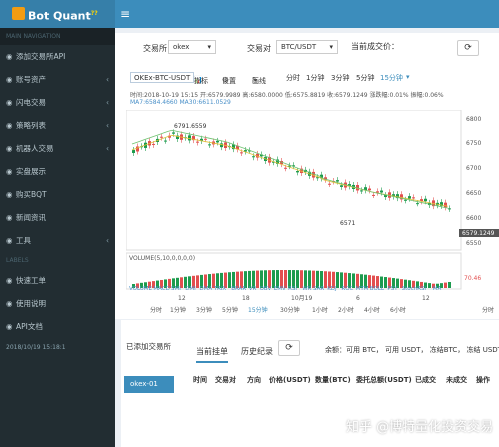 The image size is (499, 447). I want to click on bottom-interval-tab: 4小时, so click(372, 310).